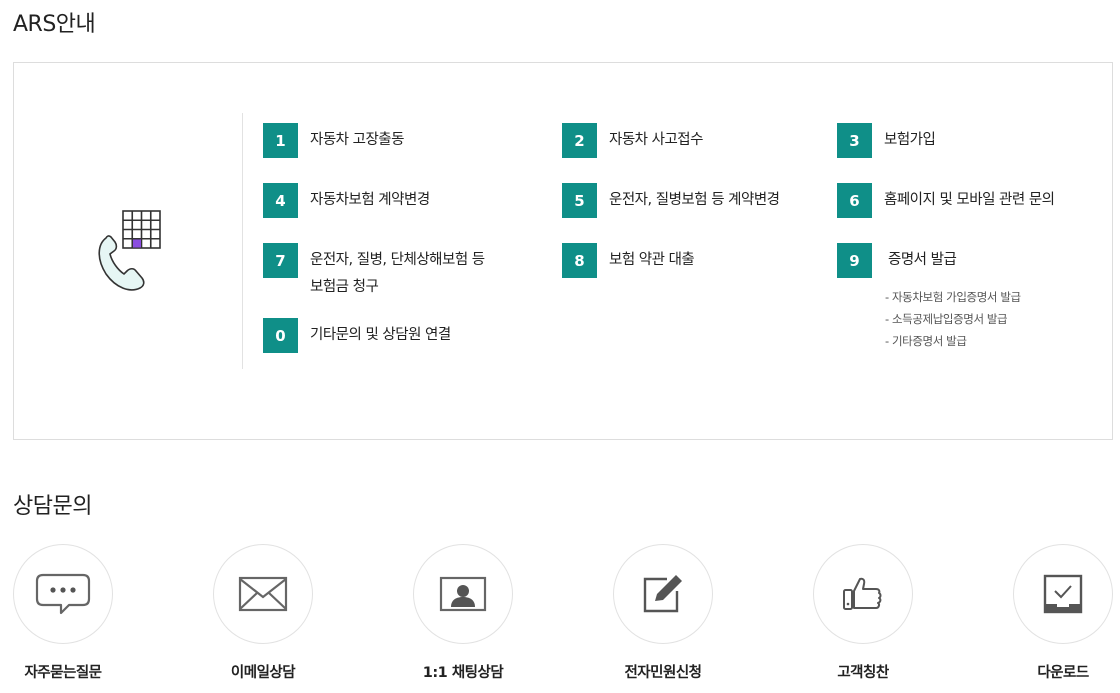  I want to click on consult-email-button: 이메일상담, so click(263, 612).